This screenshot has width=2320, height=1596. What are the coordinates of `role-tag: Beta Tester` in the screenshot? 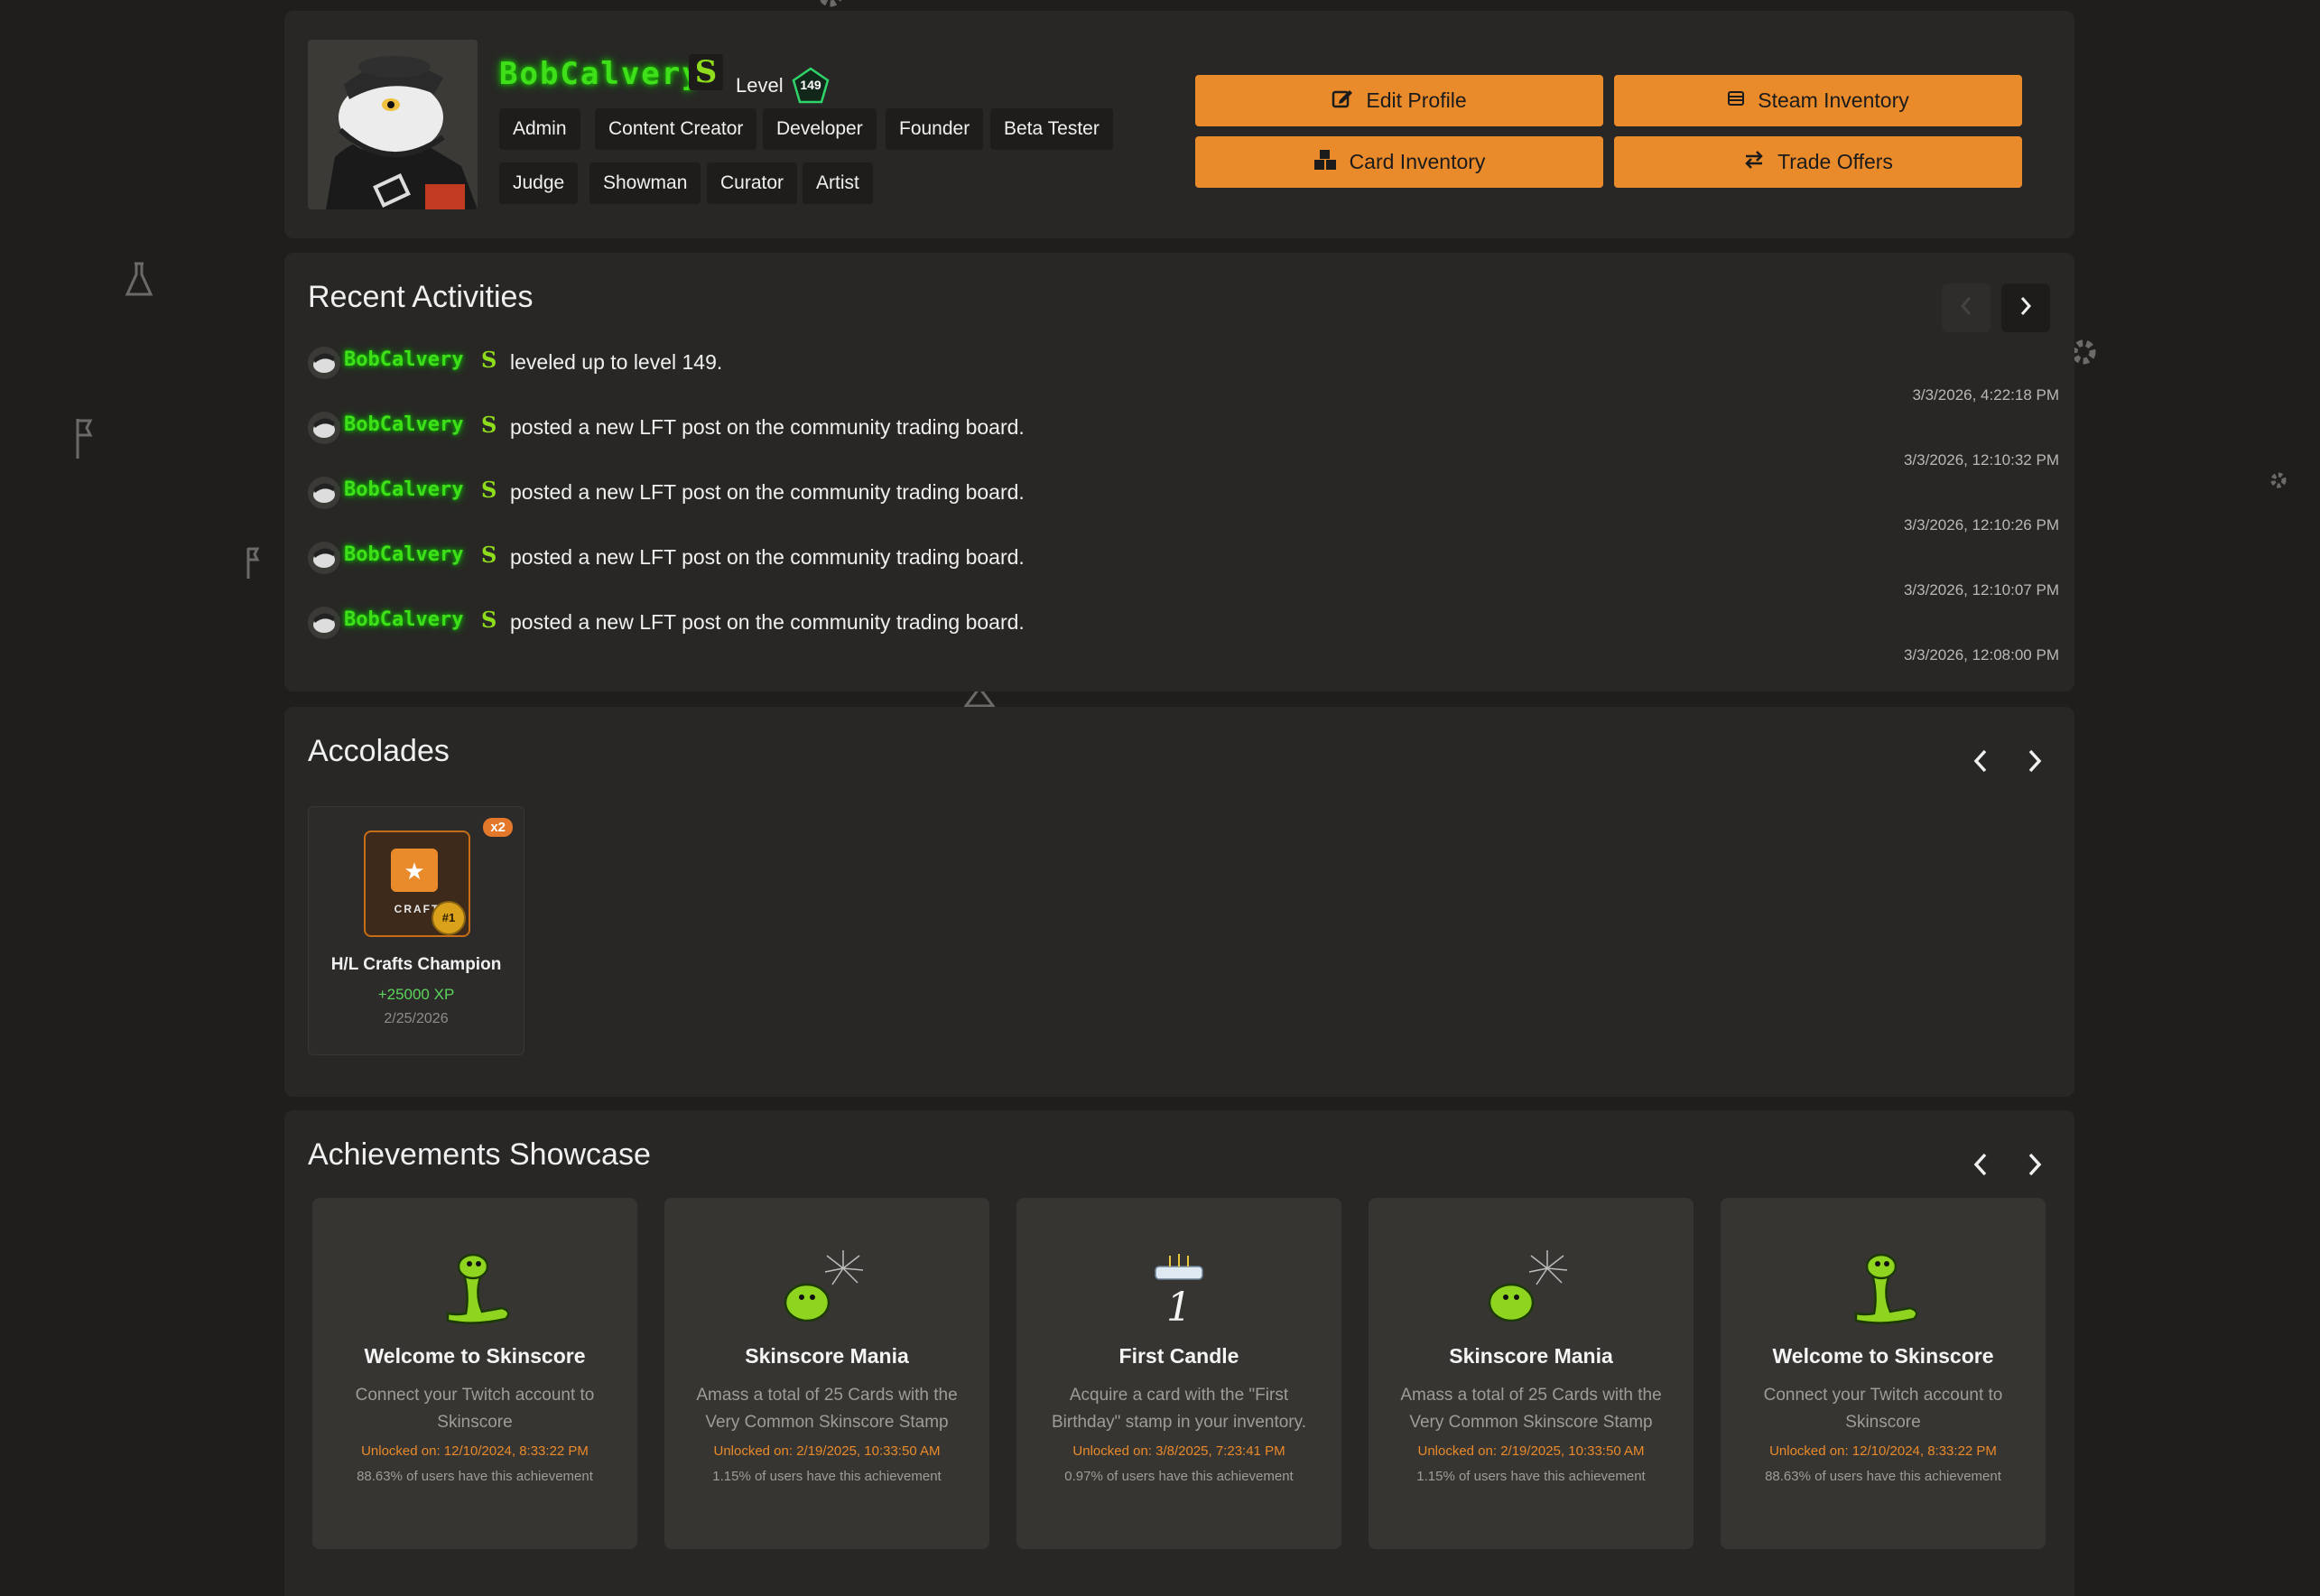 It's located at (1052, 129).